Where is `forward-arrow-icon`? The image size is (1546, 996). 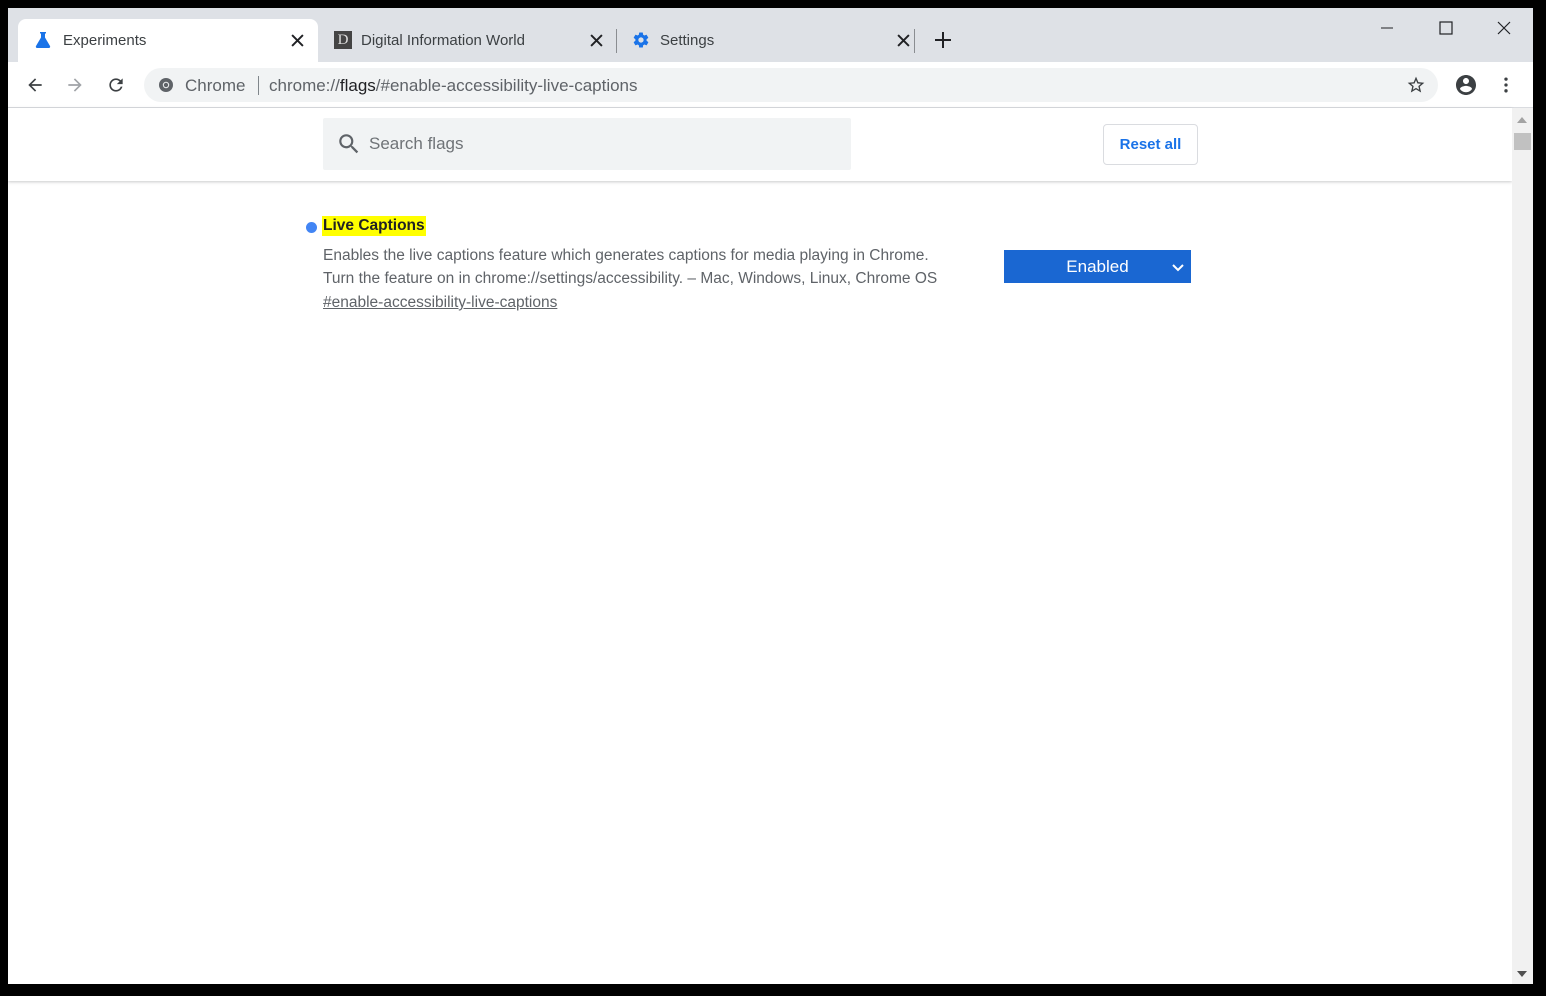 forward-arrow-icon is located at coordinates (75, 85).